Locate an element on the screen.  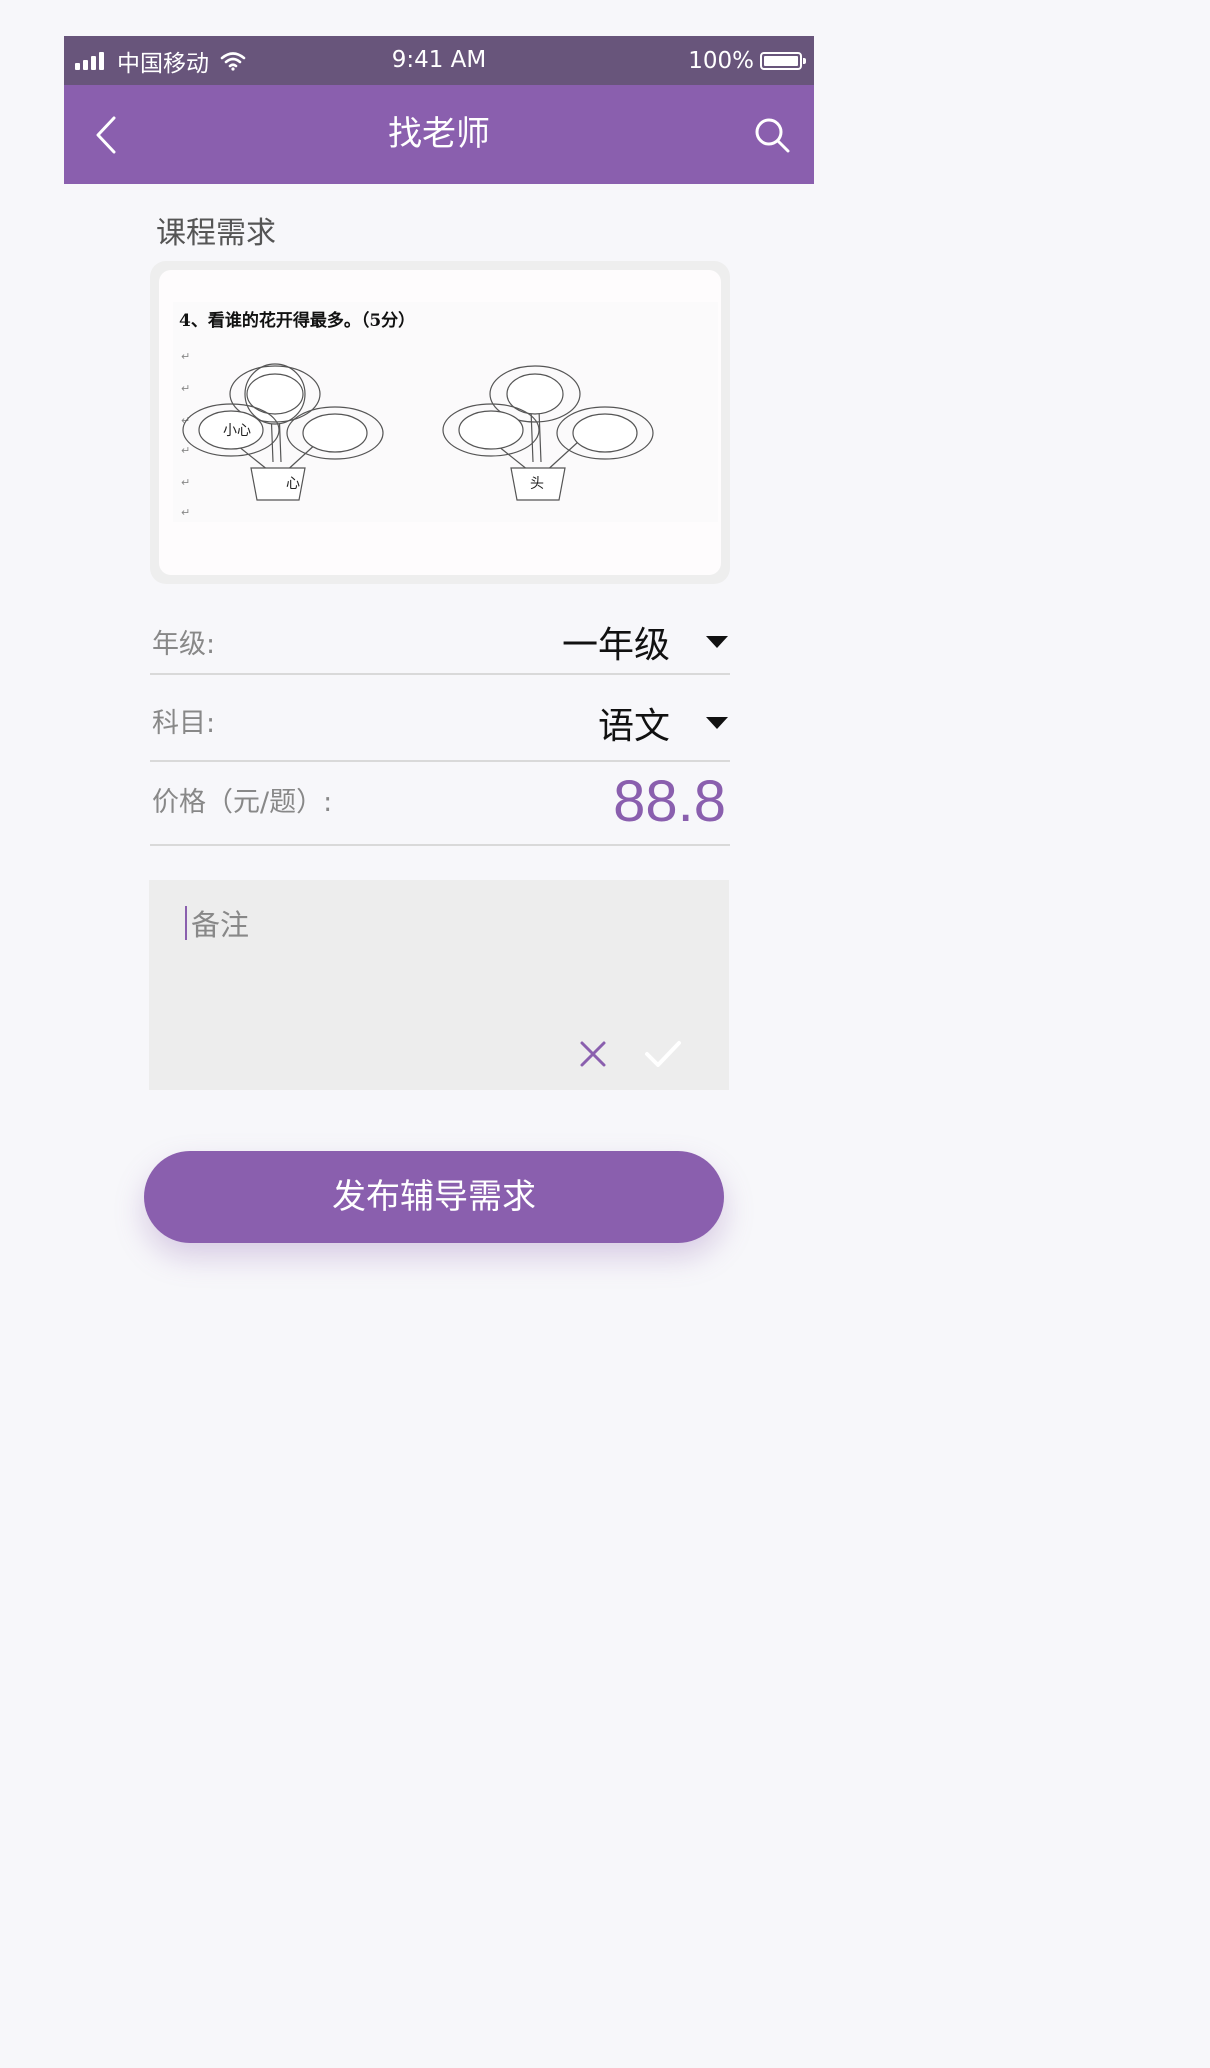
course-image-card: 4、看谁的花开得最多。（5分） ↵ ↵ ↵ ↵ ↵ ↵ 小心 心 头 is located at coordinates (440, 422).